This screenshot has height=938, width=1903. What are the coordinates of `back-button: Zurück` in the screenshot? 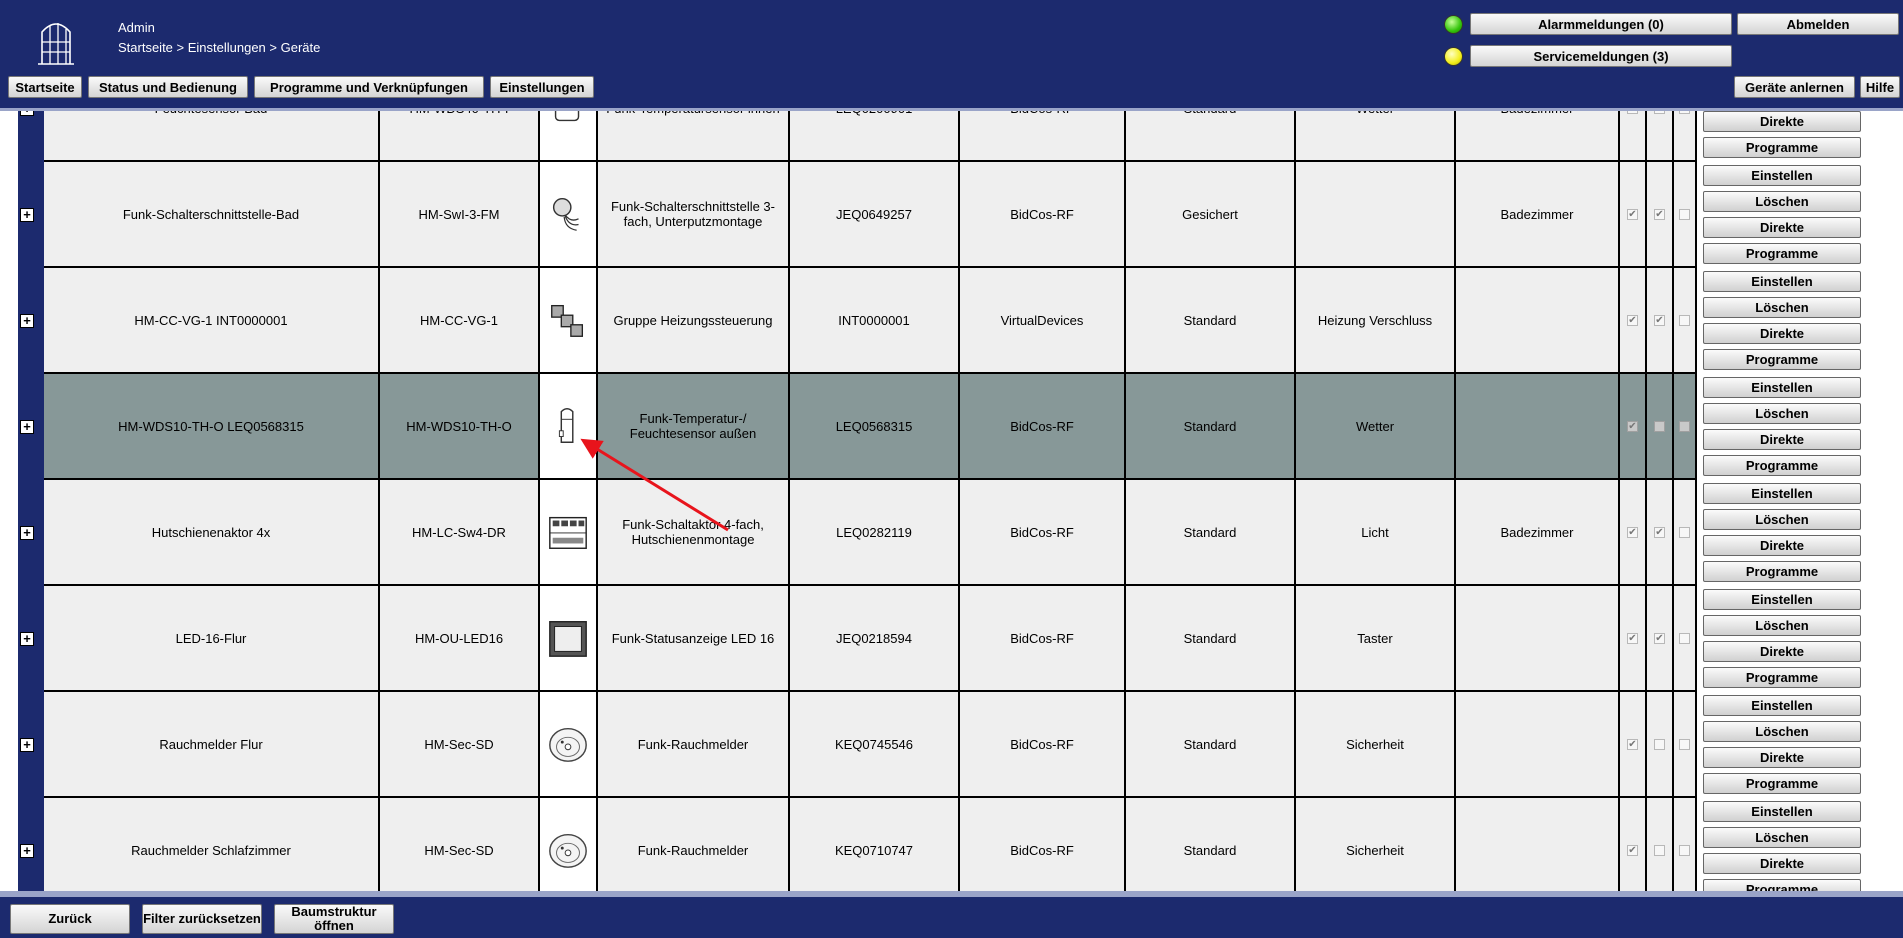 It's located at (70, 919).